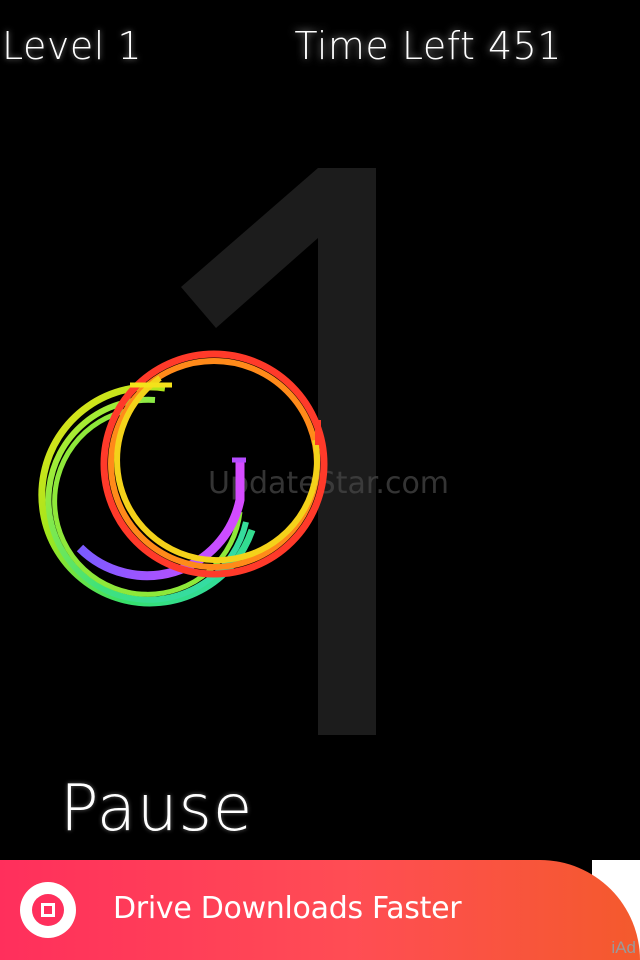 Image resolution: width=640 pixels, height=960 pixels. Describe the element at coordinates (428, 46) in the screenshot. I see `time-left-indicator: Time Left 451` at that location.